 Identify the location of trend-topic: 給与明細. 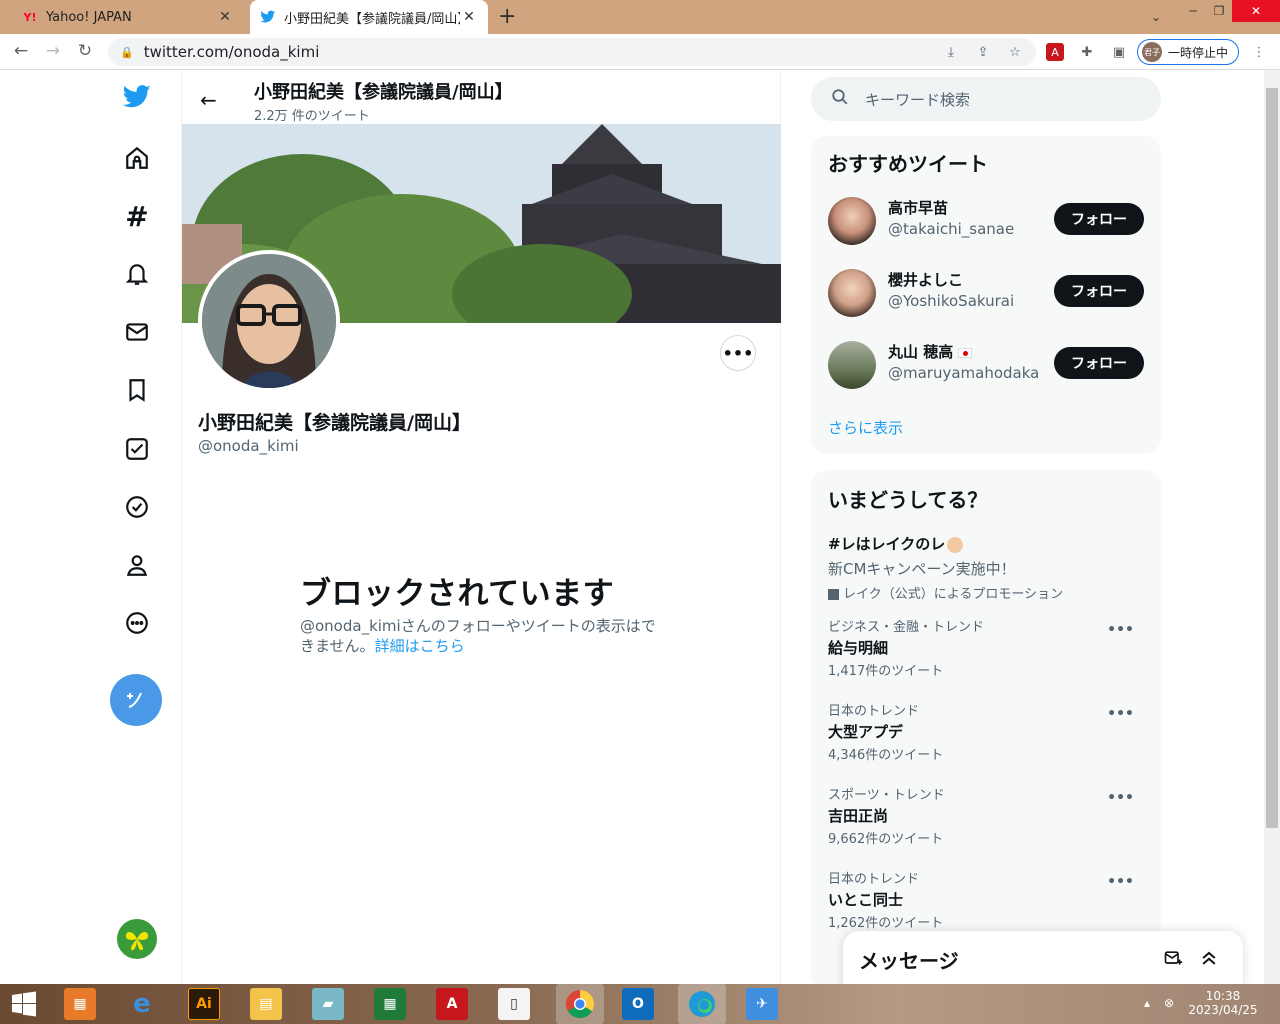
(858, 648).